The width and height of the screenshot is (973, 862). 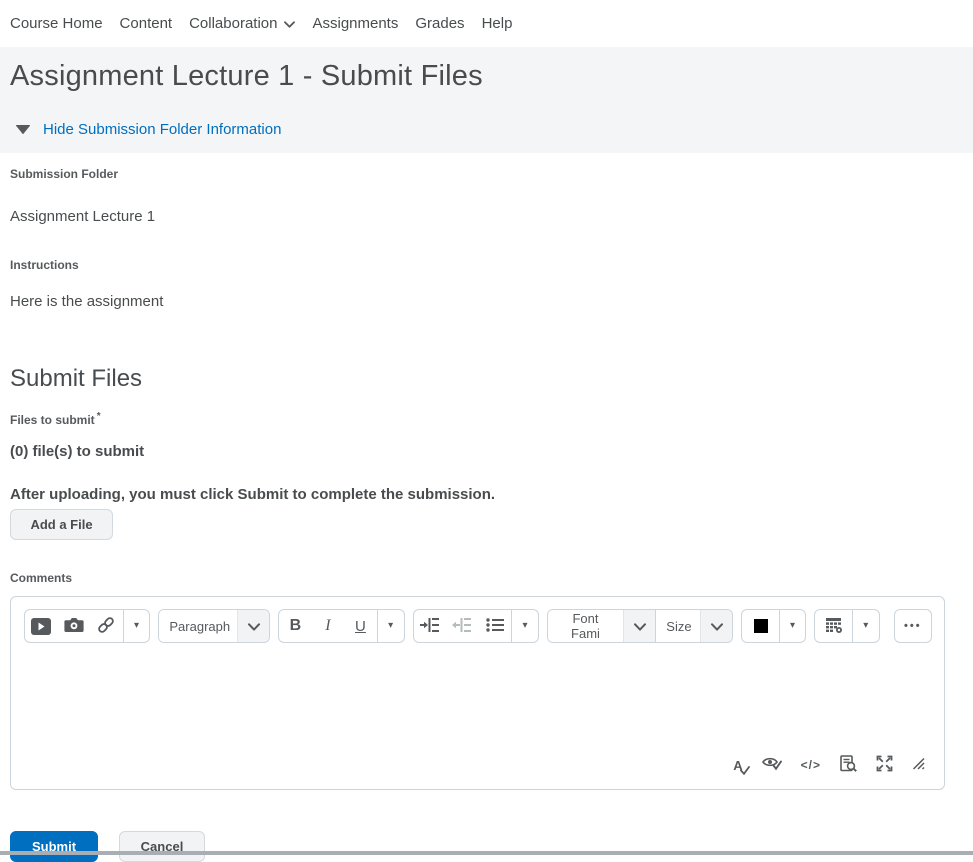 I want to click on outdent-icon, so click(x=462, y=626).